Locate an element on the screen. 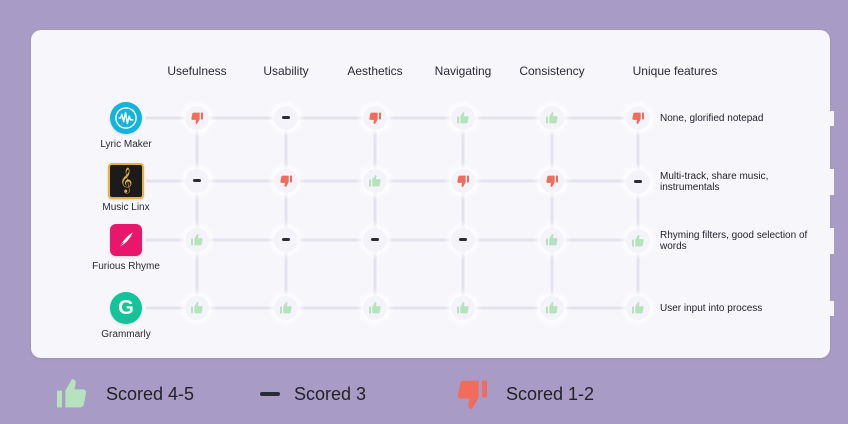 The width and height of the screenshot is (848, 424). column-header-aesthetics: Aesthetics is located at coordinates (375, 71).